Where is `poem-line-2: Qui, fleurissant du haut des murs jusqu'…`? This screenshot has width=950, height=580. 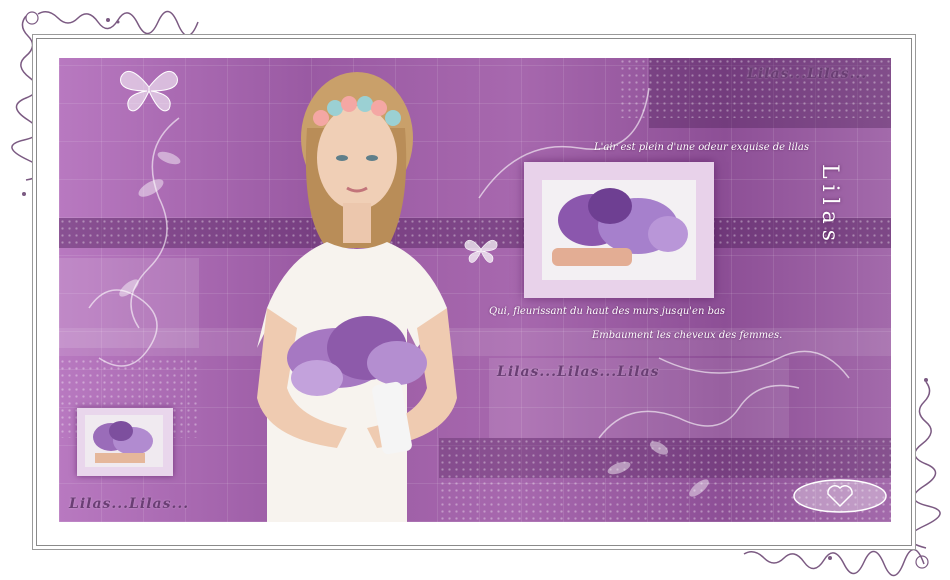 poem-line-2: Qui, fleurissant du haut des murs jusqu'… is located at coordinates (607, 311).